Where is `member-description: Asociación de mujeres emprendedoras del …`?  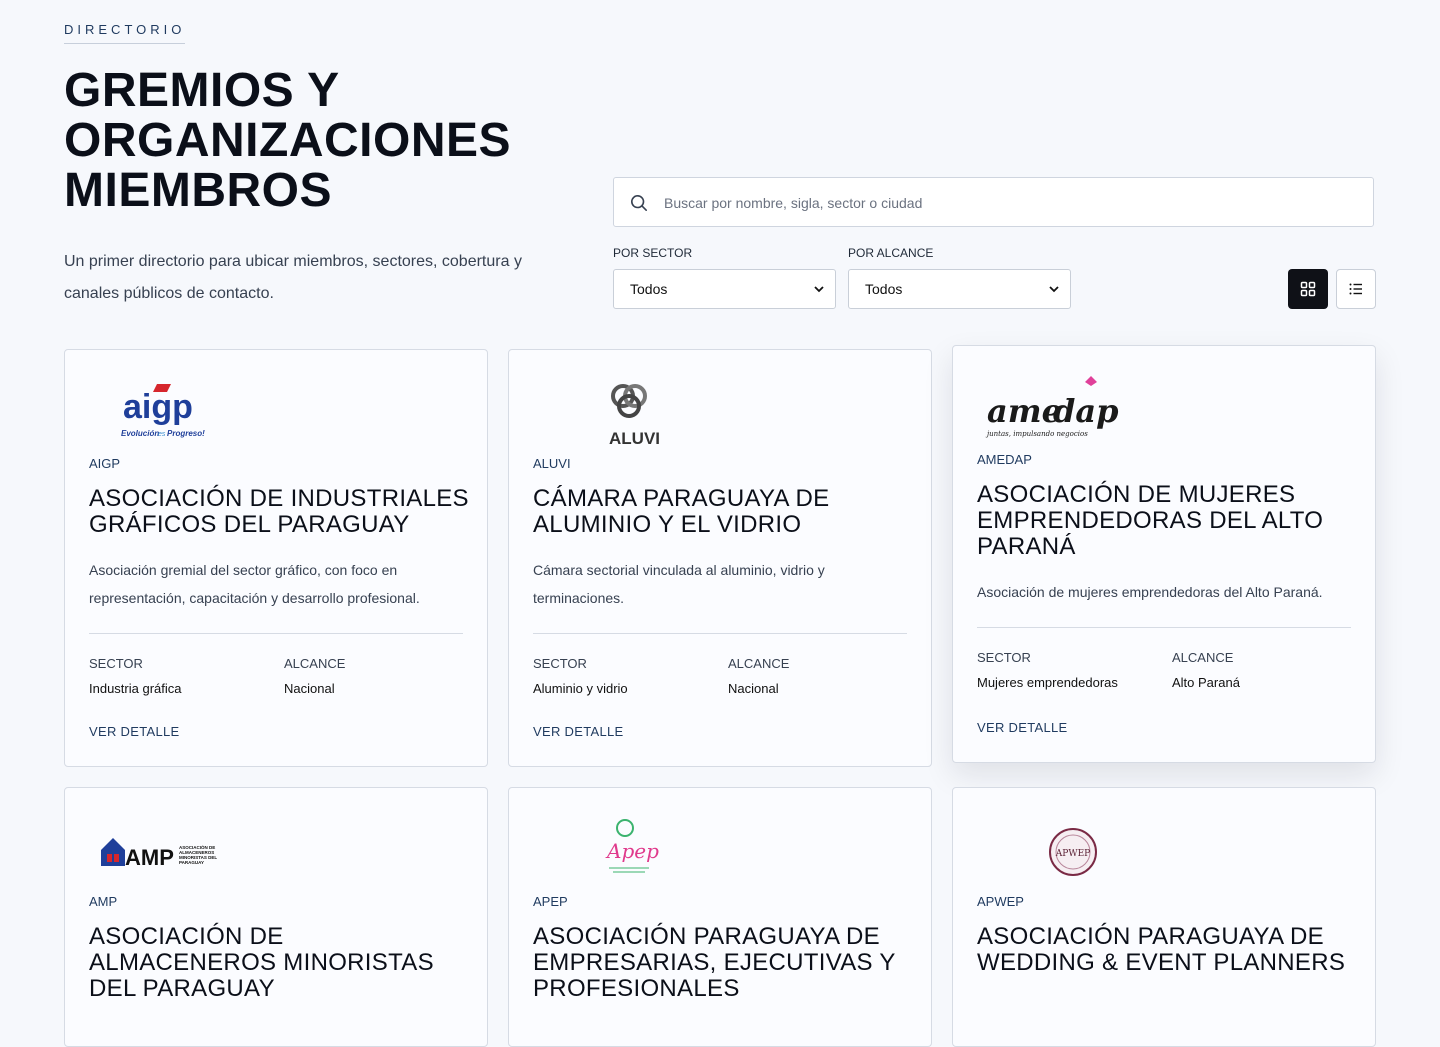 member-description: Asociación de mujeres emprendedoras del … is located at coordinates (1150, 592).